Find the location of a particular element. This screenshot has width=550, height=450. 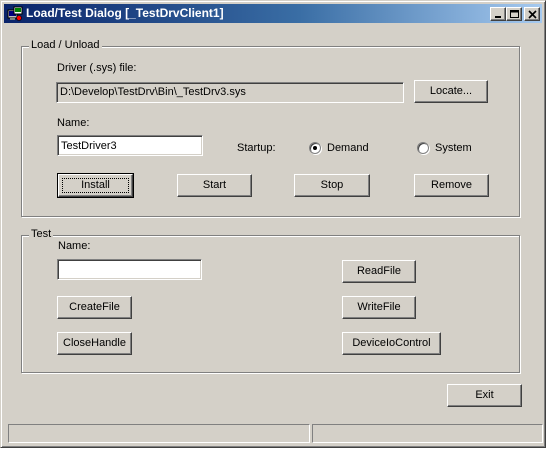

close-button is located at coordinates (532, 14).